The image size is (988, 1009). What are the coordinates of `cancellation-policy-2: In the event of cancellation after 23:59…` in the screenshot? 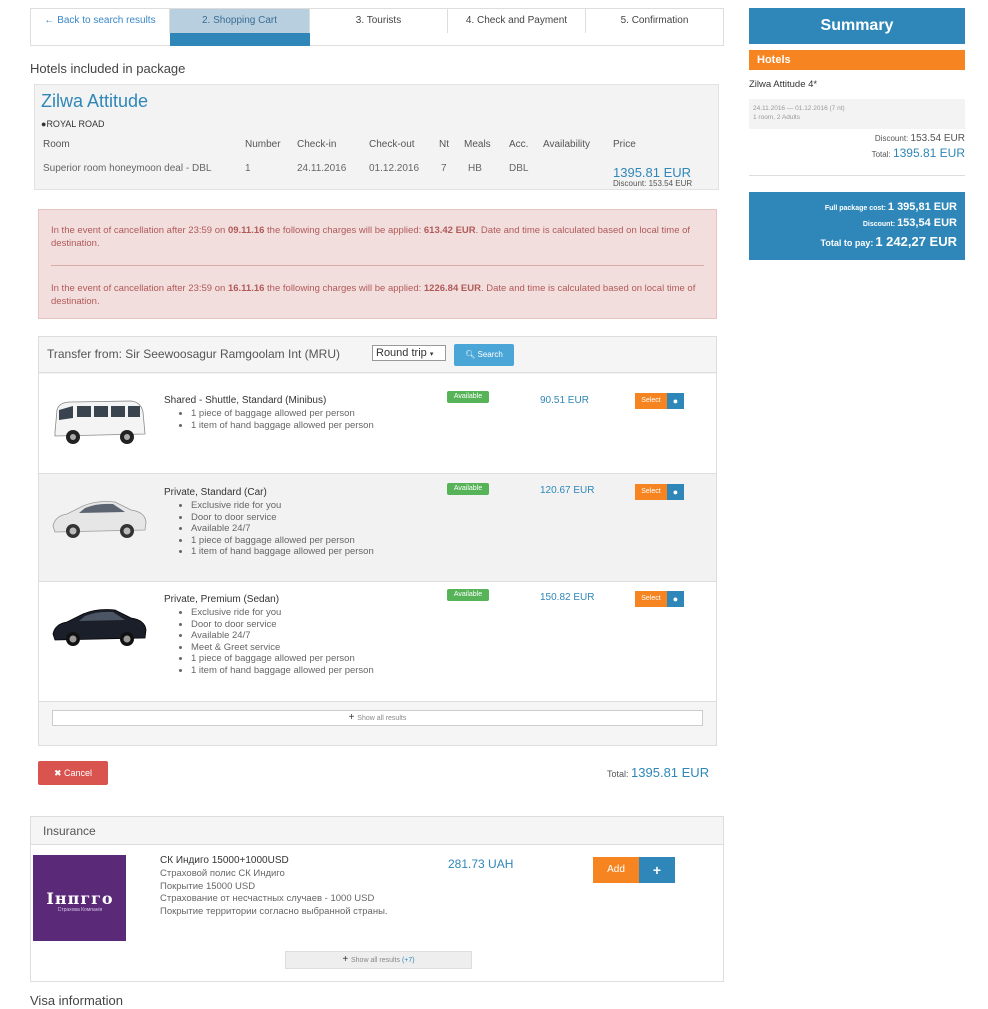 It's located at (373, 295).